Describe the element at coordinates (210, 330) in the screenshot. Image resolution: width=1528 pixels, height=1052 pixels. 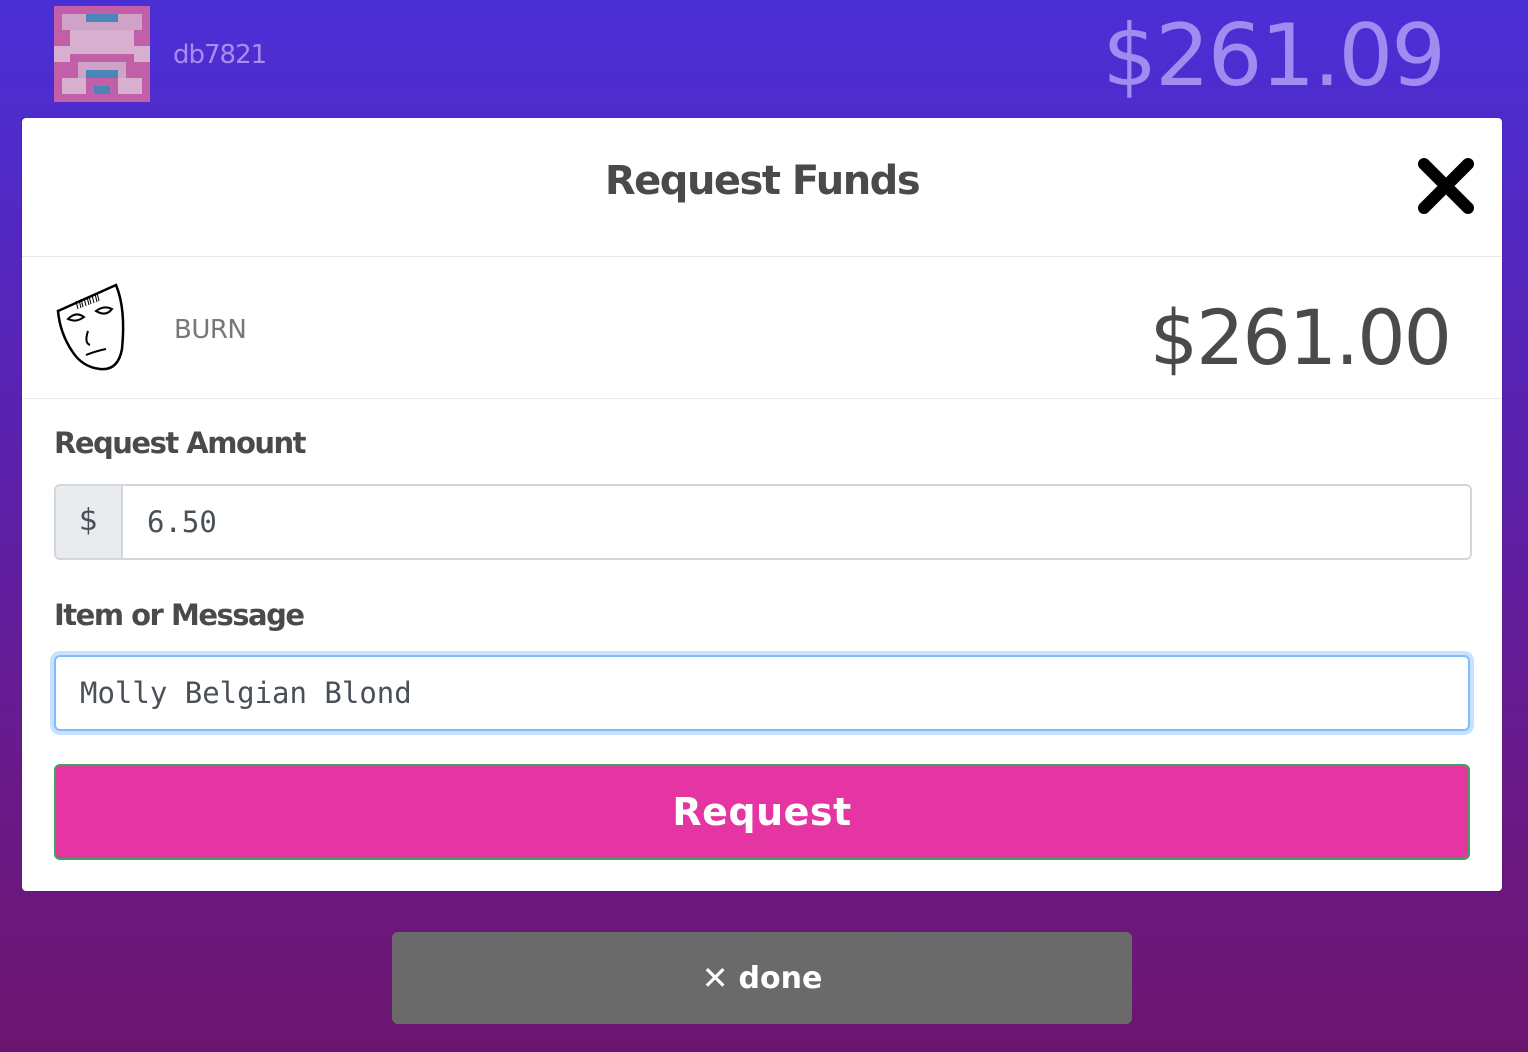
I see `token-name: BURN` at that location.